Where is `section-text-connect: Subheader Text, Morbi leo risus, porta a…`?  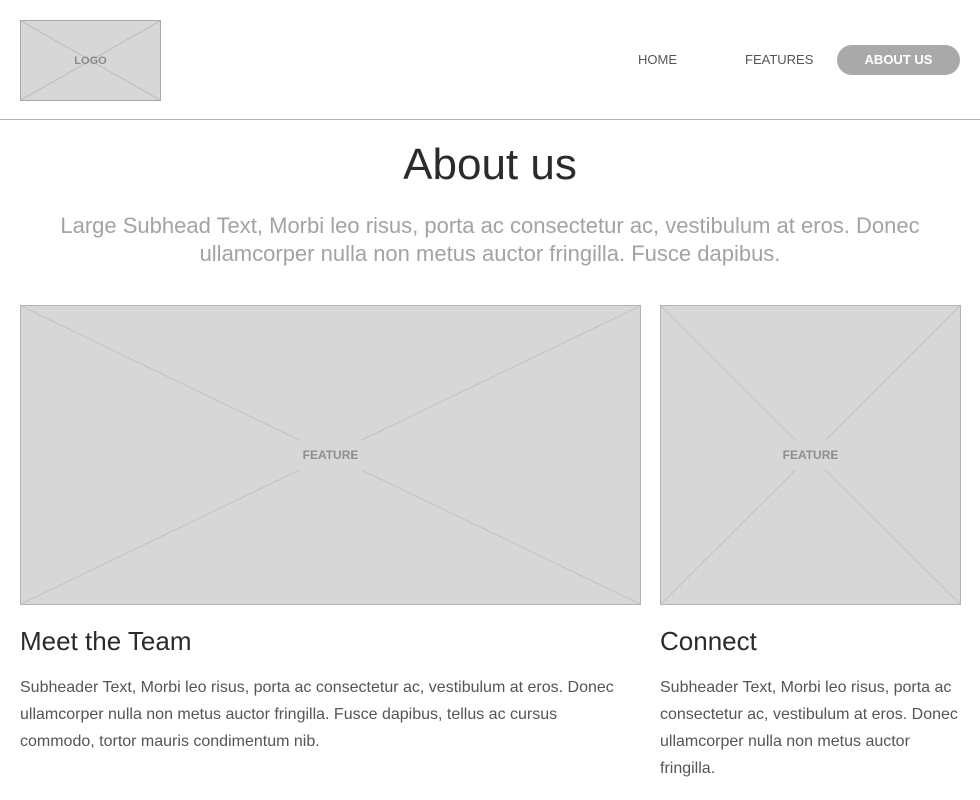
section-text-connect: Subheader Text, Morbi leo risus, porta a… is located at coordinates (809, 728).